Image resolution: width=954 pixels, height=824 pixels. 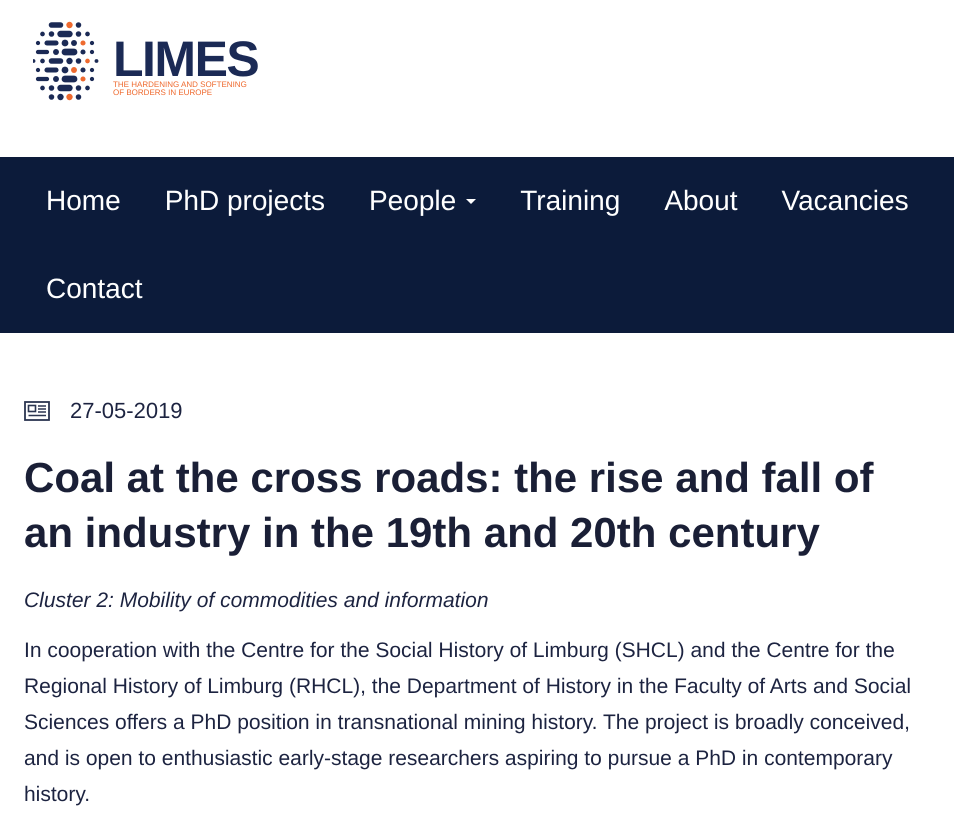 I want to click on nav-link: Home, so click(x=83, y=201).